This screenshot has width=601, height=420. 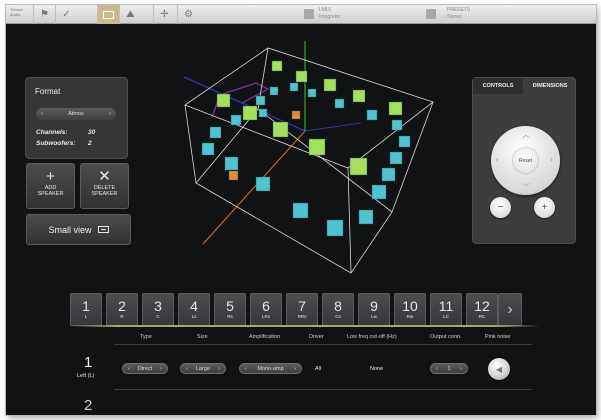 What do you see at coordinates (377, 369) in the screenshot?
I see `low-freq-value: None` at bounding box center [377, 369].